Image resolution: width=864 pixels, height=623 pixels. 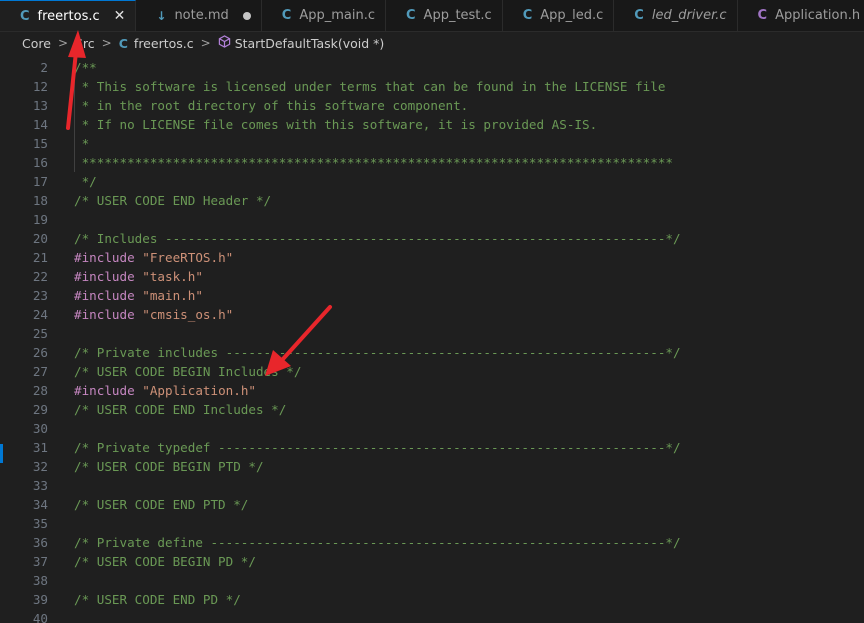 I want to click on line-number: 33, so click(x=40, y=485).